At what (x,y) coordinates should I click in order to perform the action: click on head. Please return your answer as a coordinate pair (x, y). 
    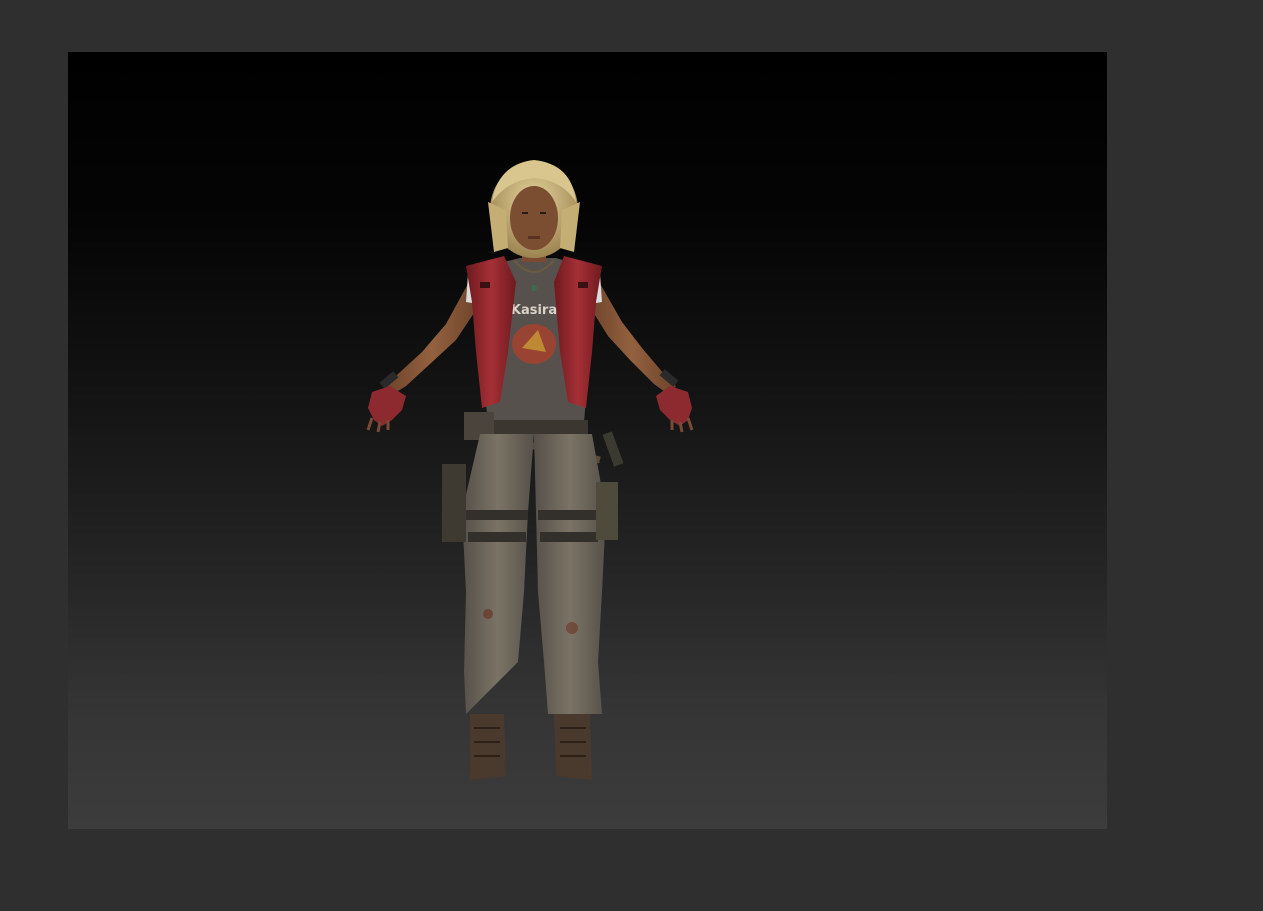
    Looking at the image, I should click on (534, 209).